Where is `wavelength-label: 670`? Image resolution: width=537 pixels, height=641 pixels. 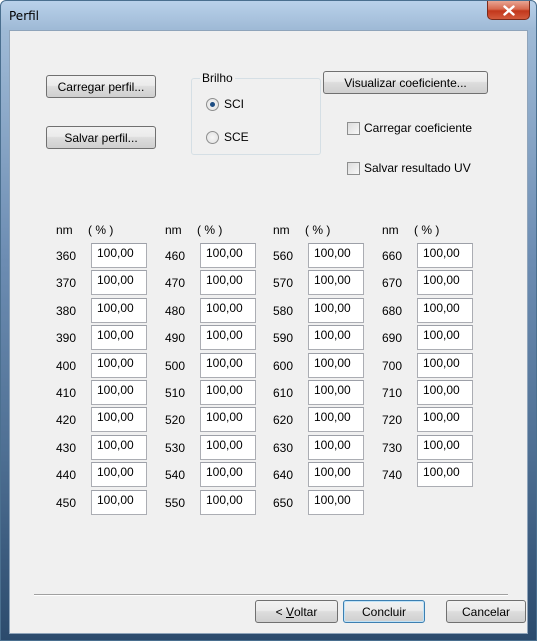 wavelength-label: 670 is located at coordinates (392, 283).